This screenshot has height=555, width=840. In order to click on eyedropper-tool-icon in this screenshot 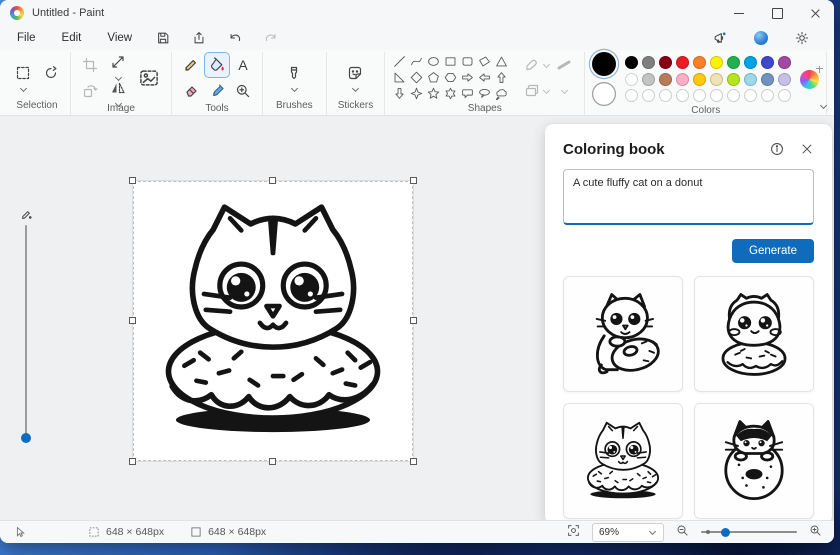, I will do `click(217, 91)`.